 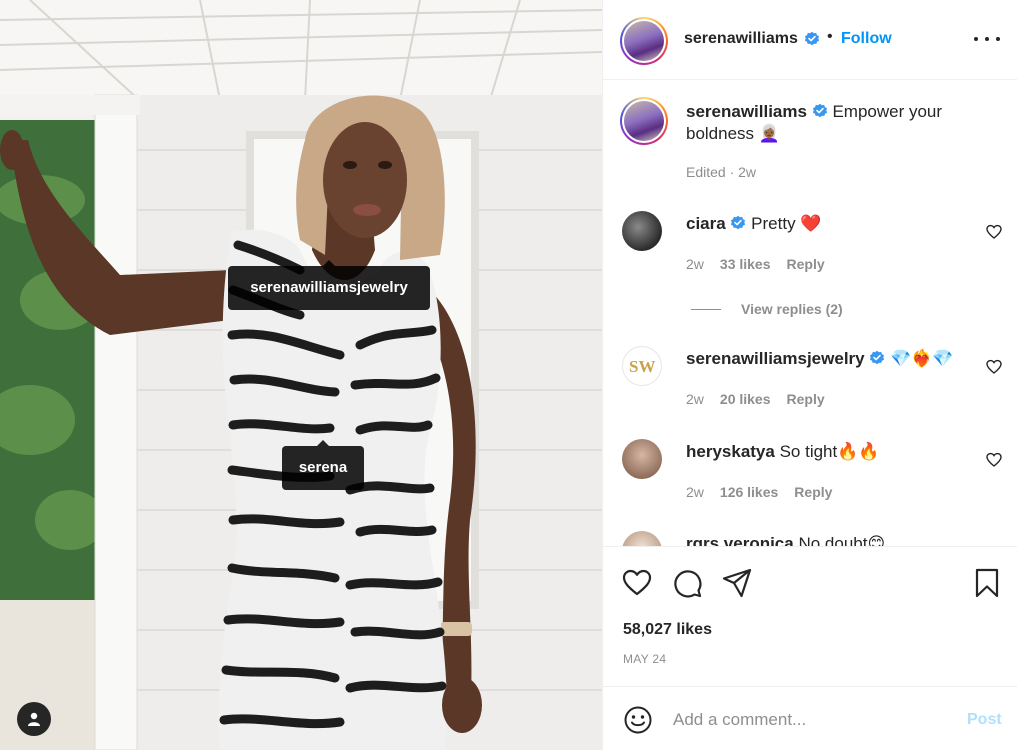 What do you see at coordinates (746, 111) in the screenshot?
I see `caption-username: serenawilliams` at bounding box center [746, 111].